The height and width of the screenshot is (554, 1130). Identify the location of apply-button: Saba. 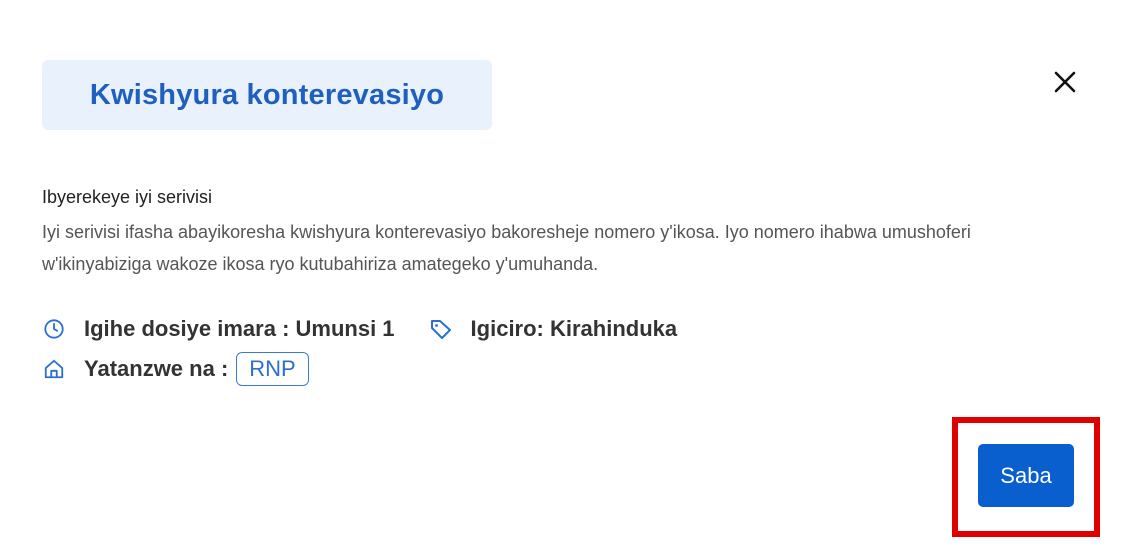
(1026, 475).